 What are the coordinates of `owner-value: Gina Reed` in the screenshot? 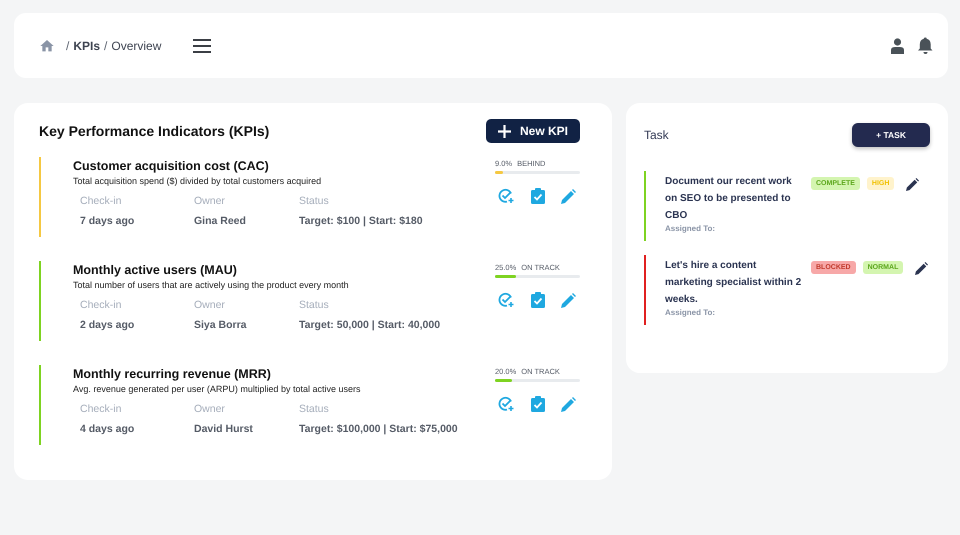 It's located at (220, 221).